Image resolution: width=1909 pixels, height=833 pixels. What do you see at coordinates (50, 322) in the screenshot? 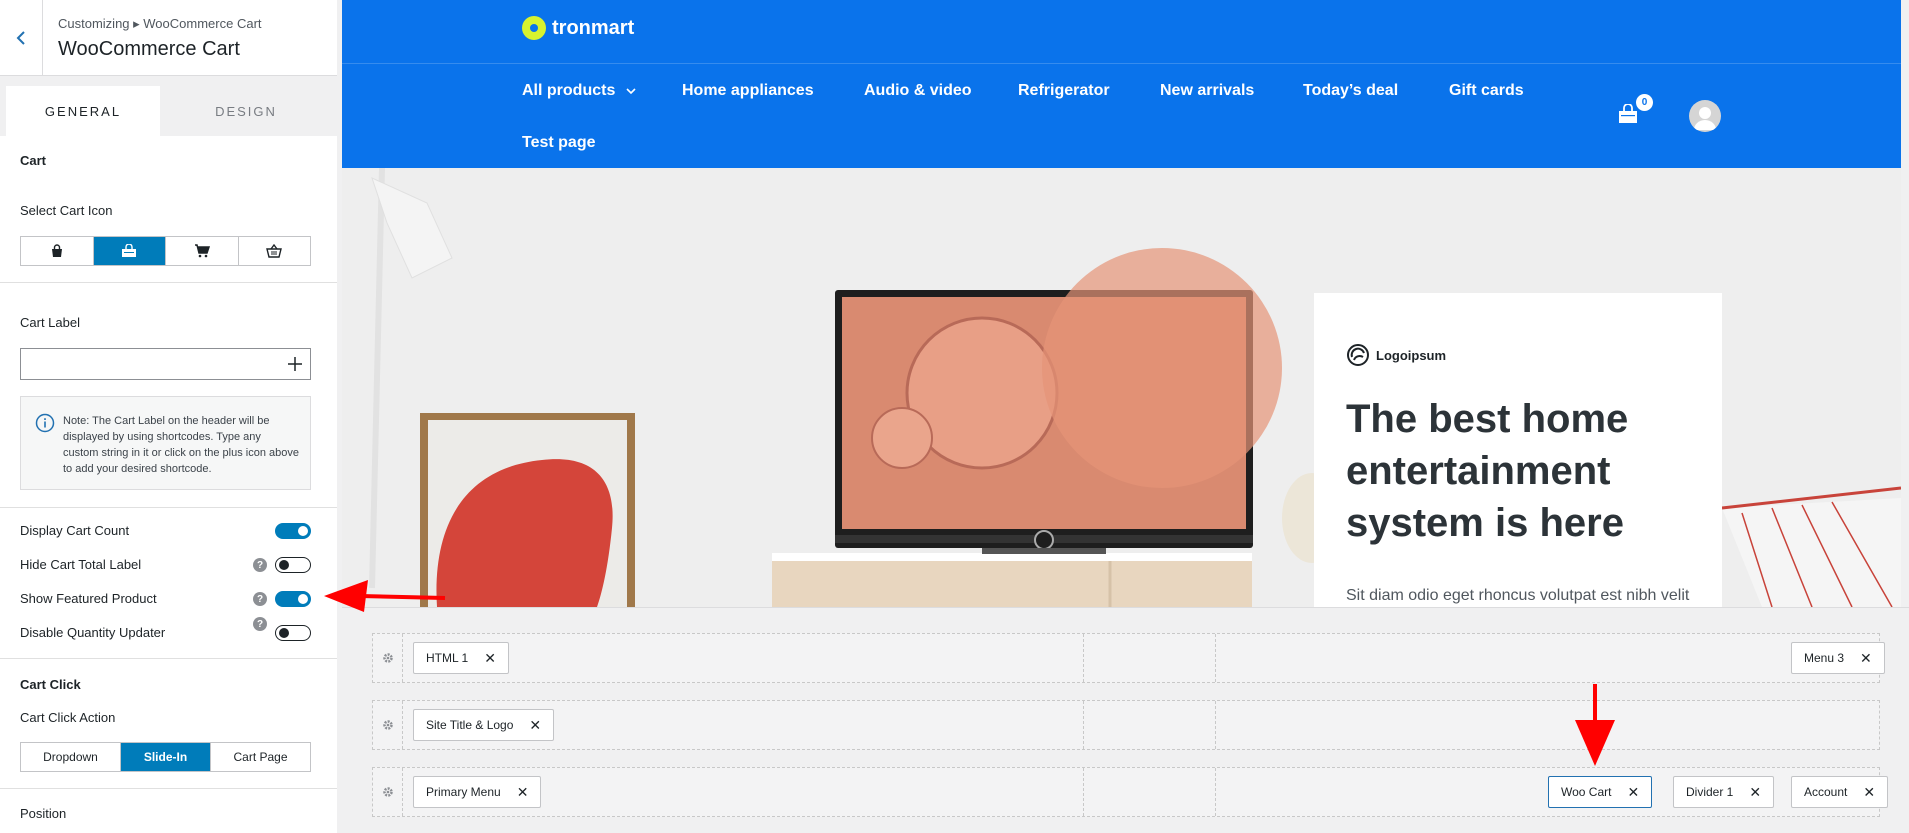
I see `cart-label-title: Cart Label` at bounding box center [50, 322].